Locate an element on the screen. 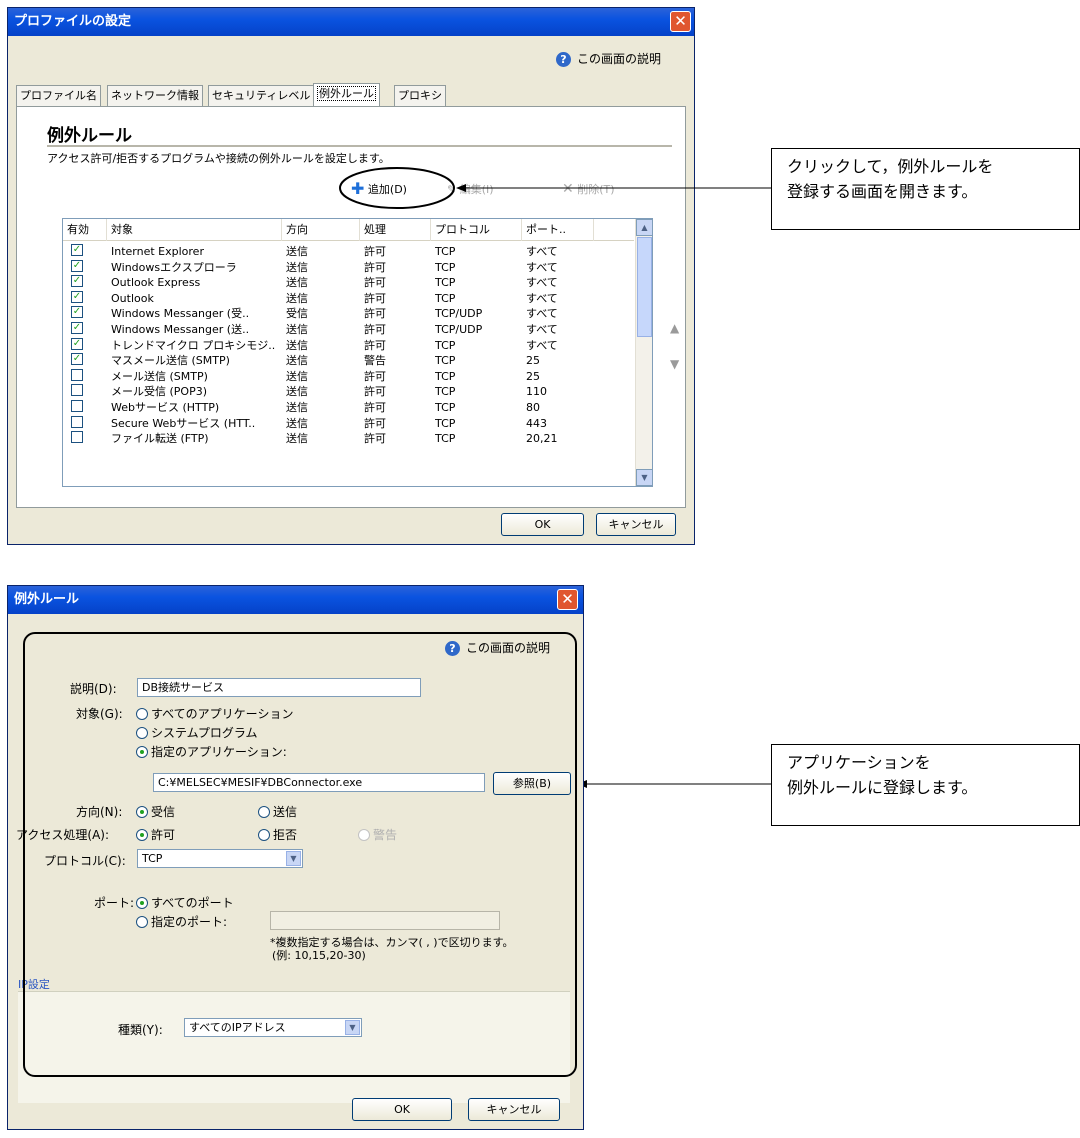 Image resolution: width=1080 pixels, height=1138 pixels. direction-receive-radio: 受信 is located at coordinates (155, 811).